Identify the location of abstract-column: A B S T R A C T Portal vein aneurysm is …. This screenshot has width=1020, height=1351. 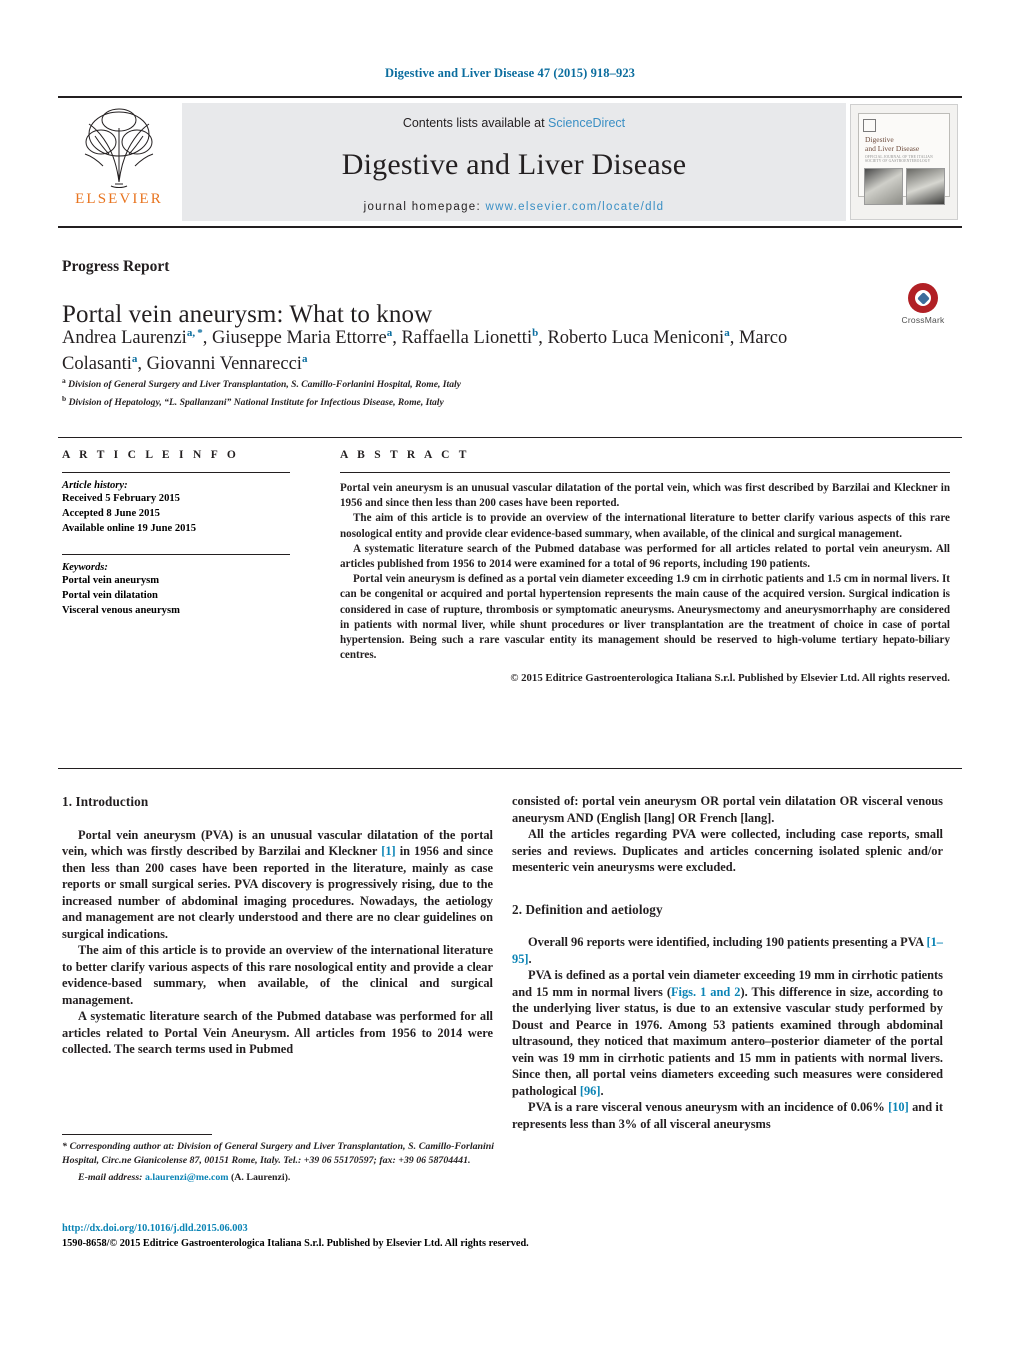
(645, 566).